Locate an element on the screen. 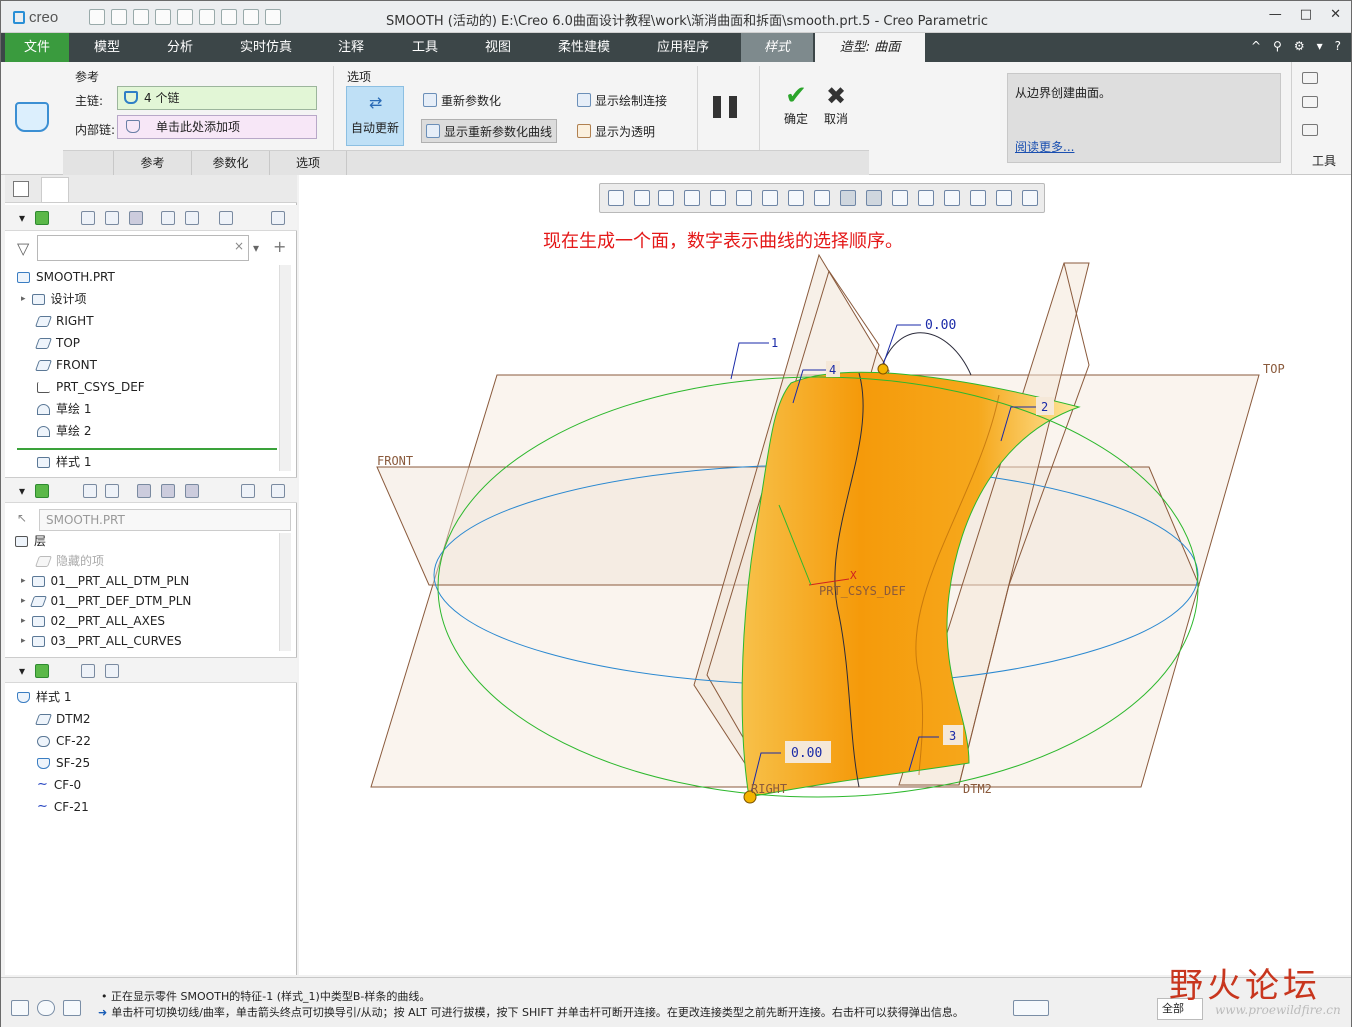 This screenshot has height=1027, width=1352. analysis-tool-icon is located at coordinates (1310, 130).